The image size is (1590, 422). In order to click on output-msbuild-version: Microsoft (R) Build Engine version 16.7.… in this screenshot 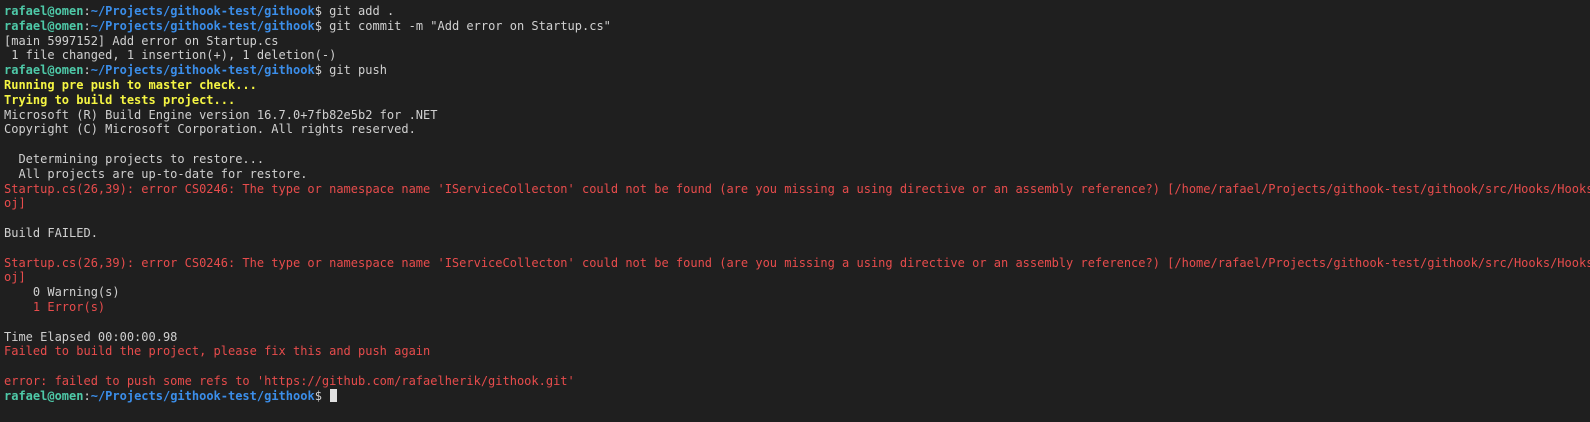, I will do `click(221, 114)`.